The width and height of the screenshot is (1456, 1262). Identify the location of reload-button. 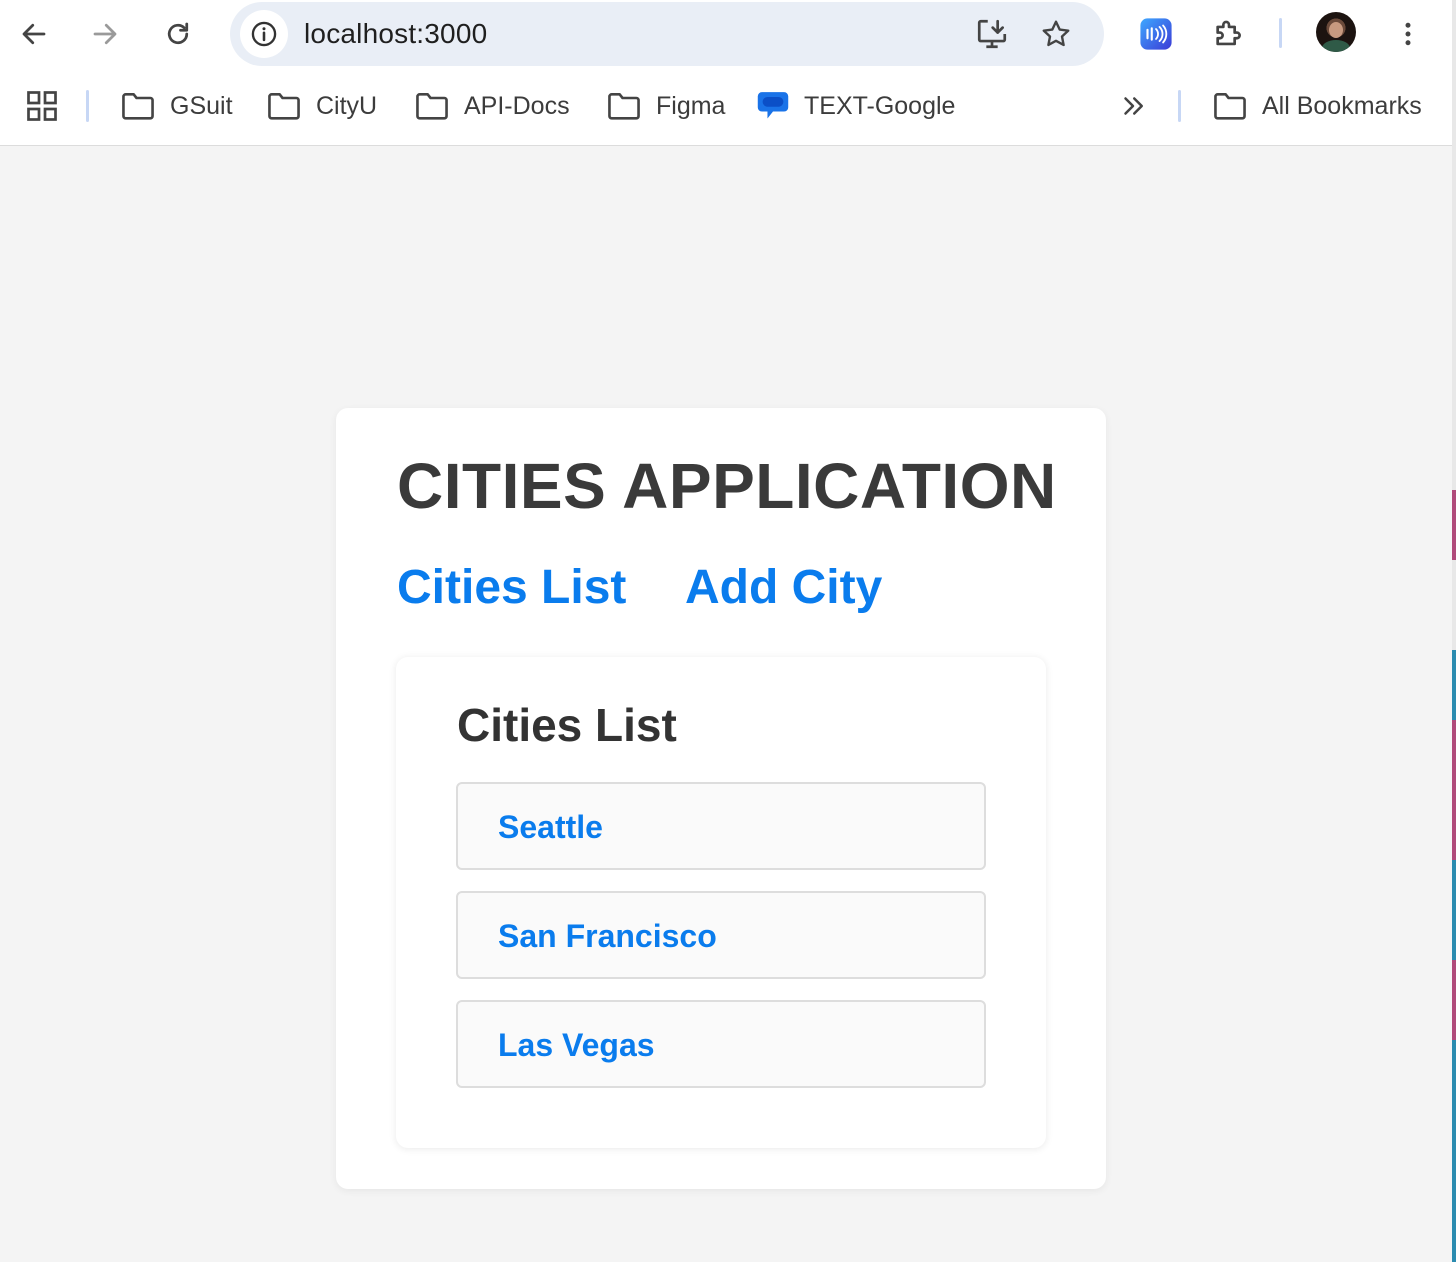
(178, 34).